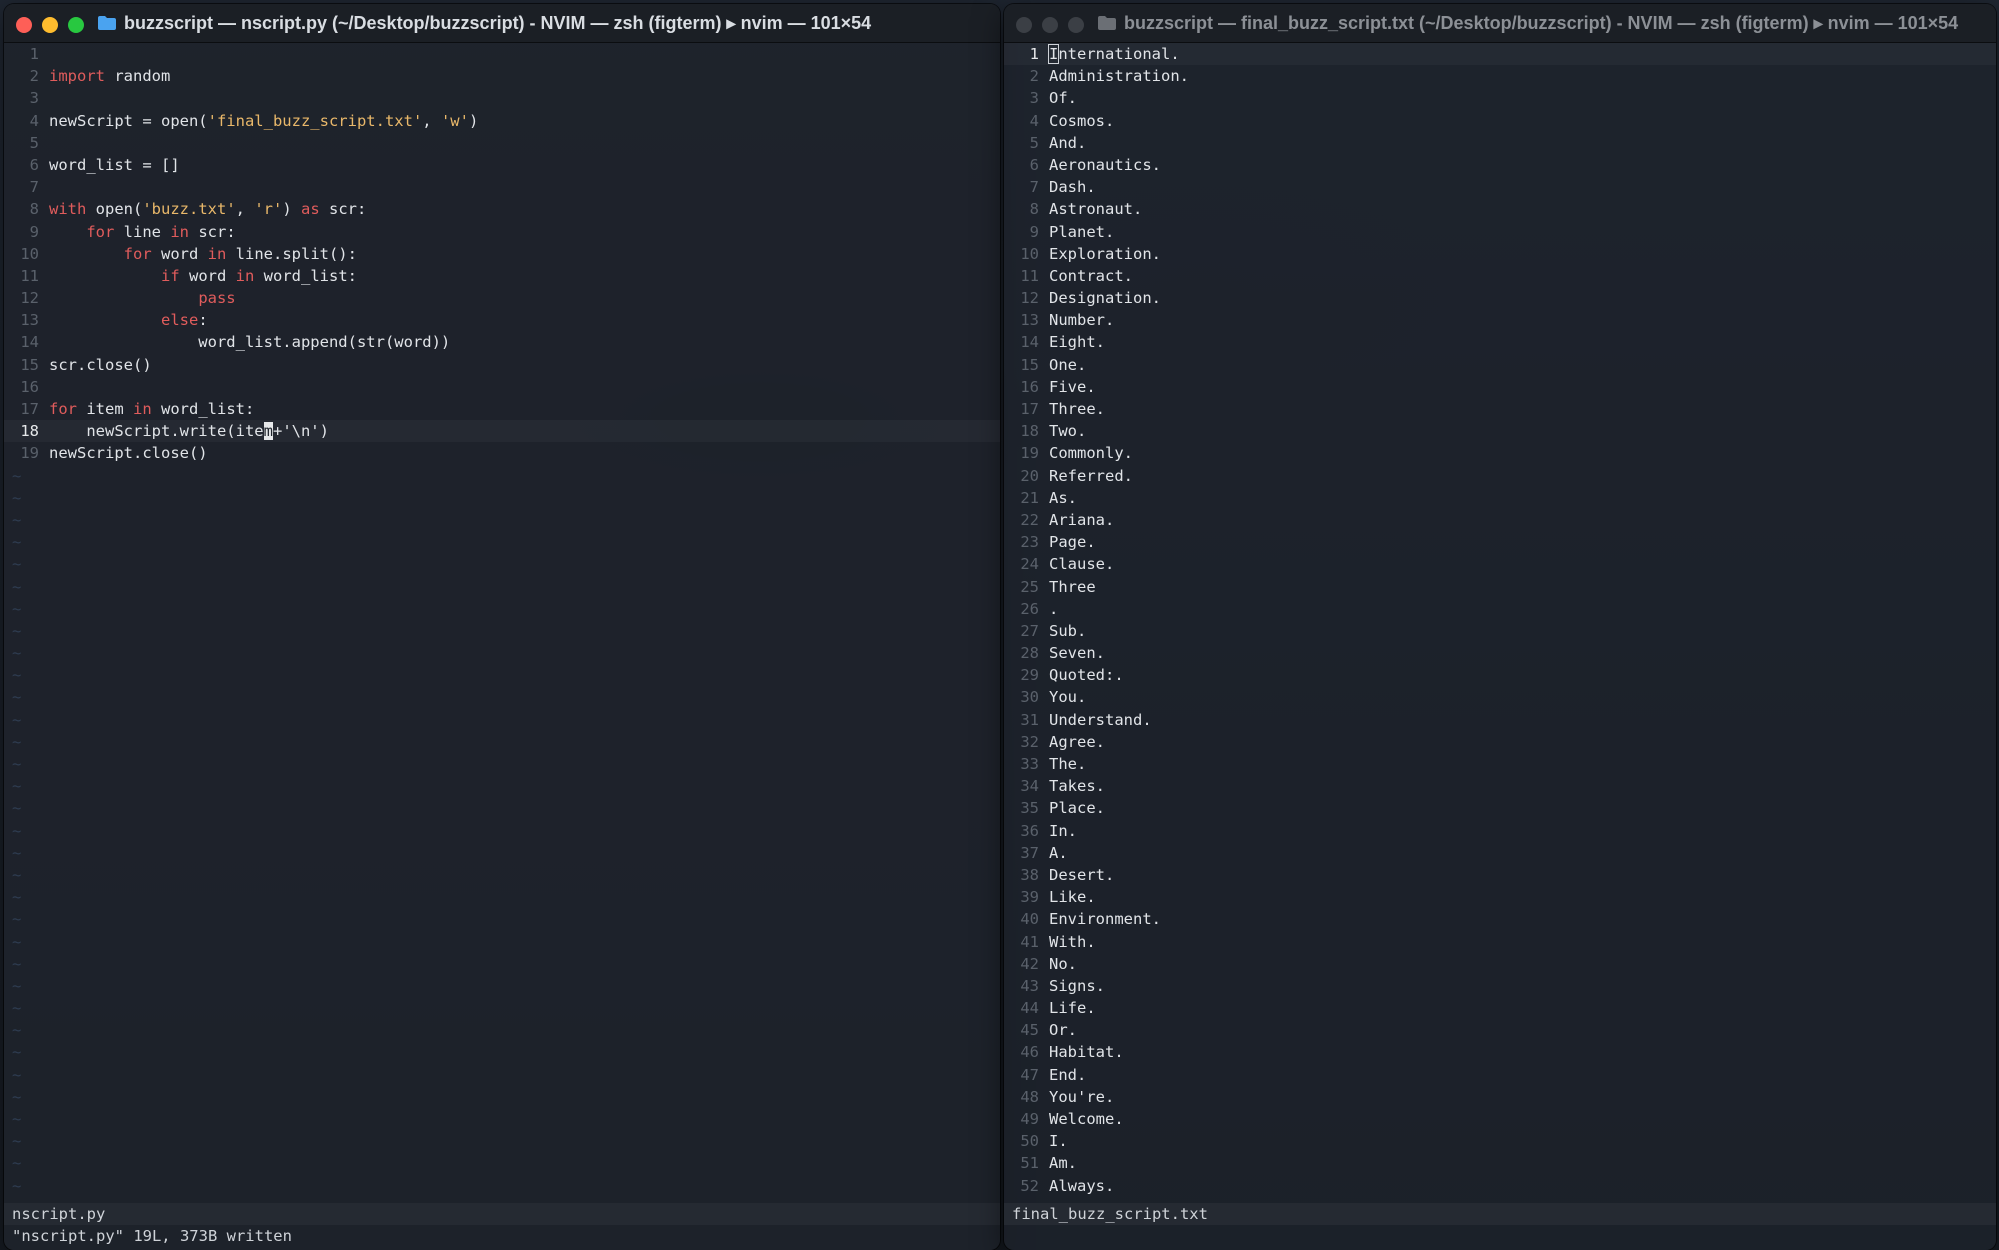  I want to click on text-line: 24 Clause., so click(1500, 564).